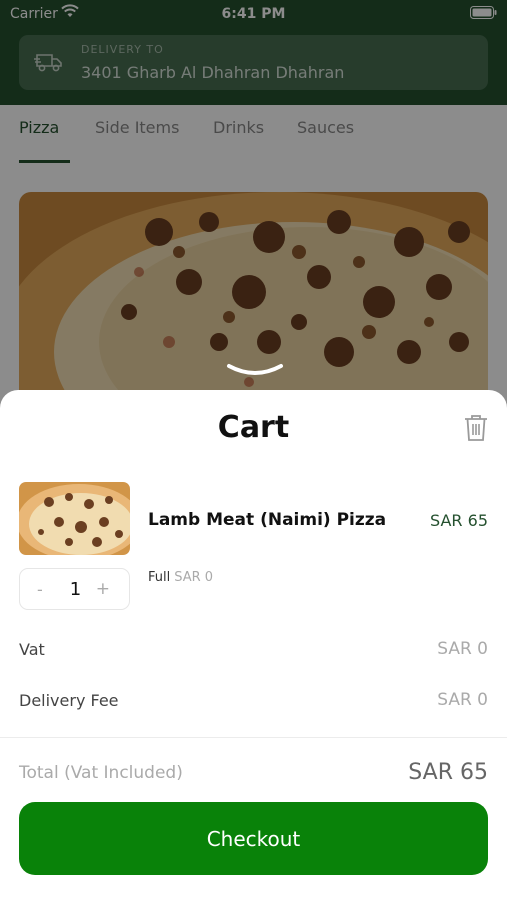  I want to click on cart-item-variant: Full SAR 0, so click(180, 577).